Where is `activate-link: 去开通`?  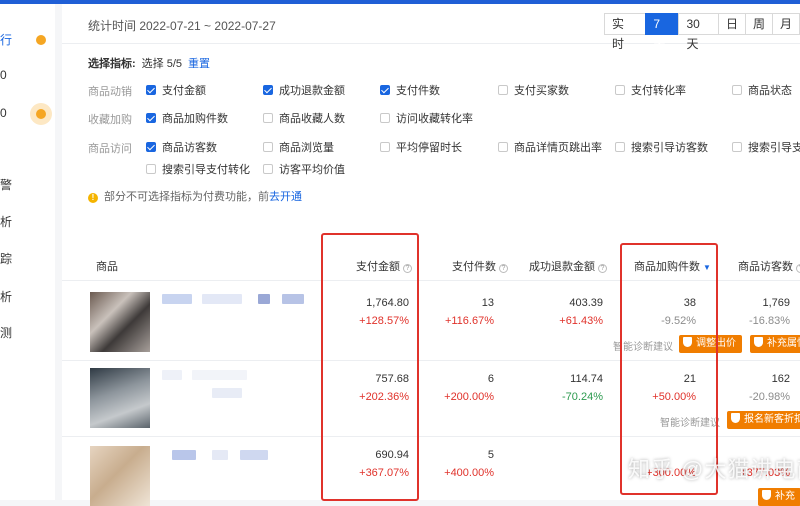
activate-link: 去开通 is located at coordinates (285, 197).